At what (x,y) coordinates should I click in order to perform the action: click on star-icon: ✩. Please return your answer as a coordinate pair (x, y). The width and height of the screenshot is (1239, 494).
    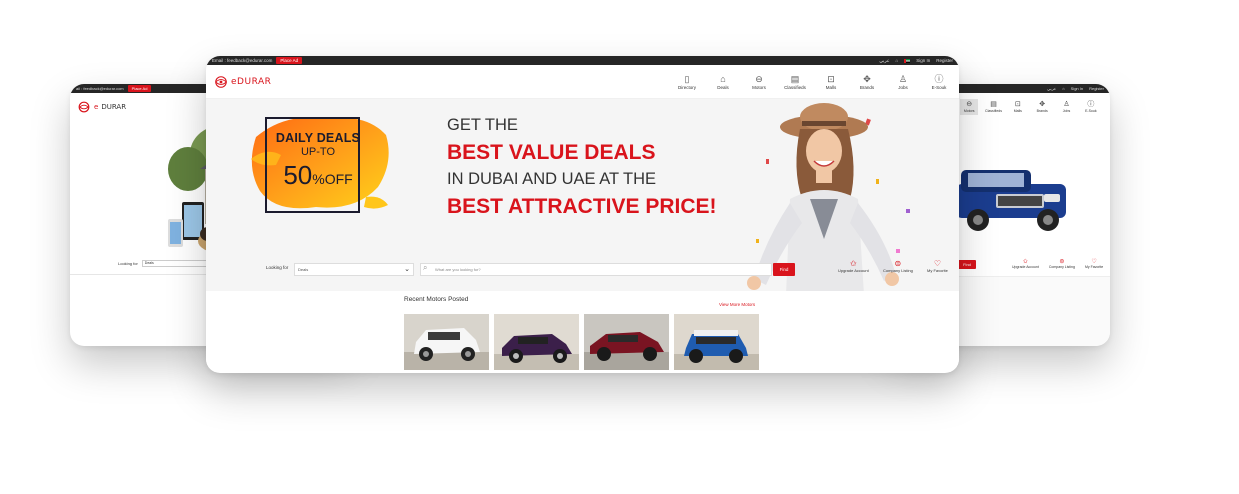
    Looking at the image, I should click on (853, 263).